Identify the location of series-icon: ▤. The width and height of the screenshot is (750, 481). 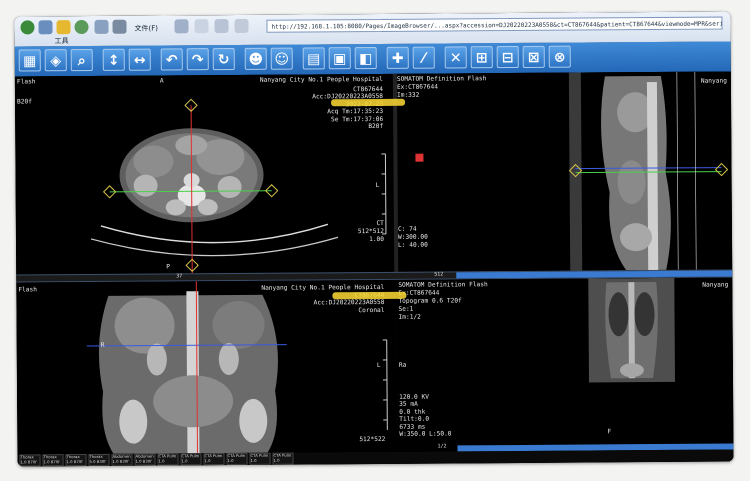
(313, 58).